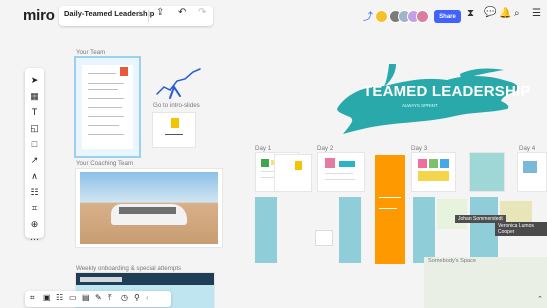 The width and height of the screenshot is (547, 308). I want to click on pen-tool-icon: ∧, so click(34, 176).